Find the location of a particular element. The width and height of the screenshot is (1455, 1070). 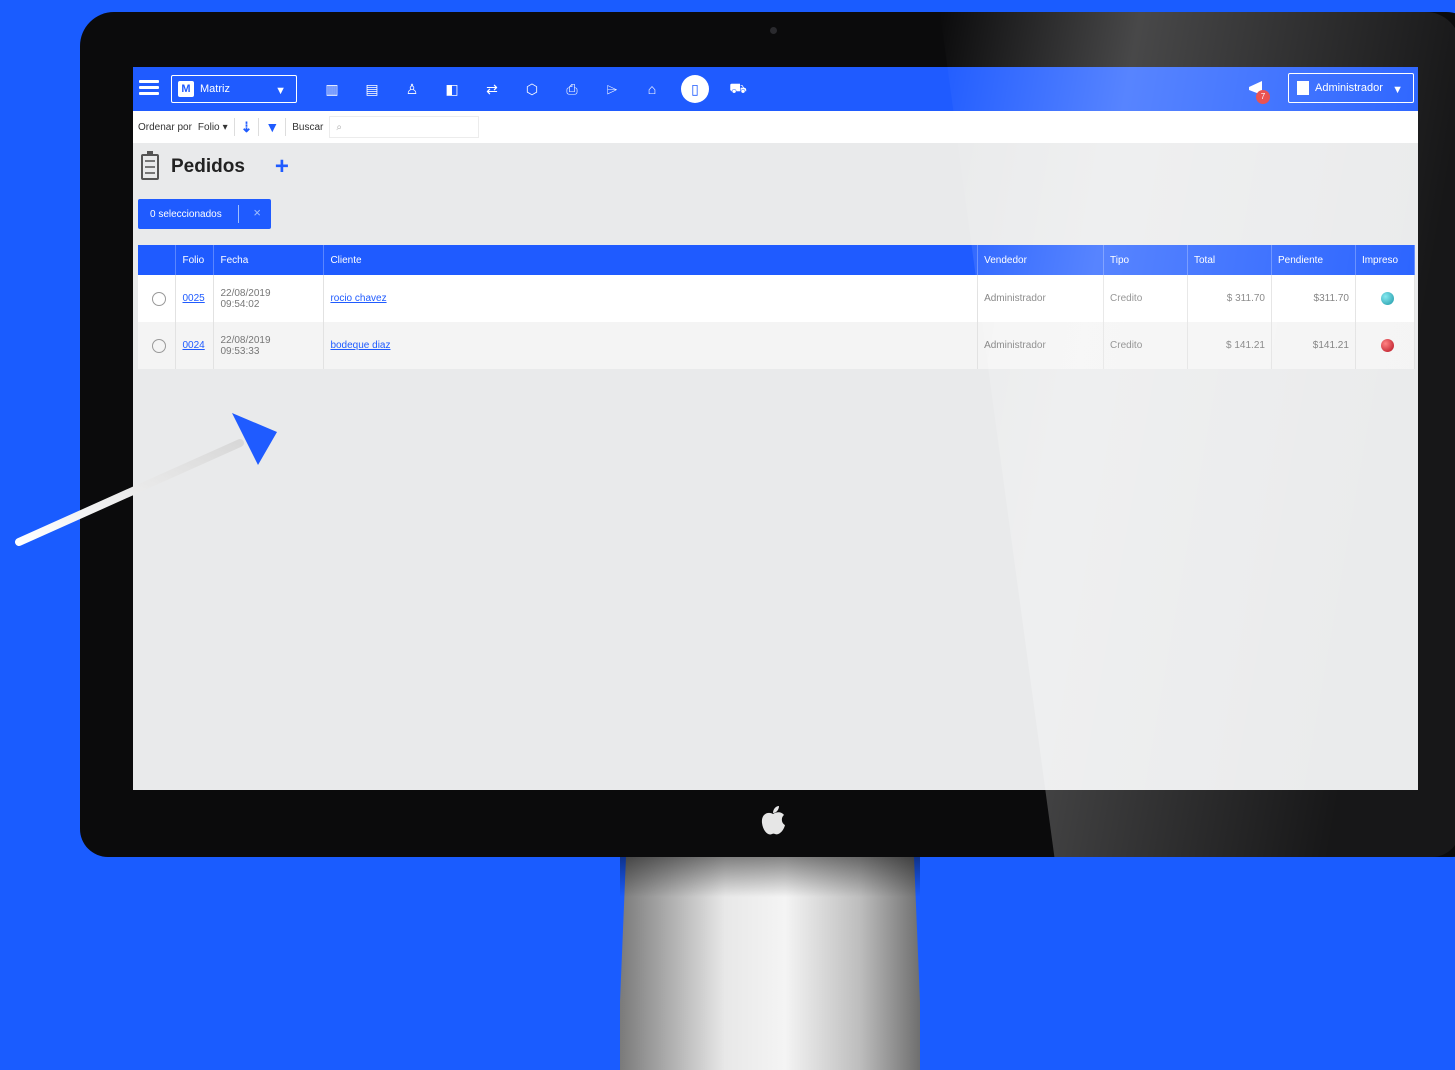

printer-icon: ⎙ is located at coordinates (572, 89).